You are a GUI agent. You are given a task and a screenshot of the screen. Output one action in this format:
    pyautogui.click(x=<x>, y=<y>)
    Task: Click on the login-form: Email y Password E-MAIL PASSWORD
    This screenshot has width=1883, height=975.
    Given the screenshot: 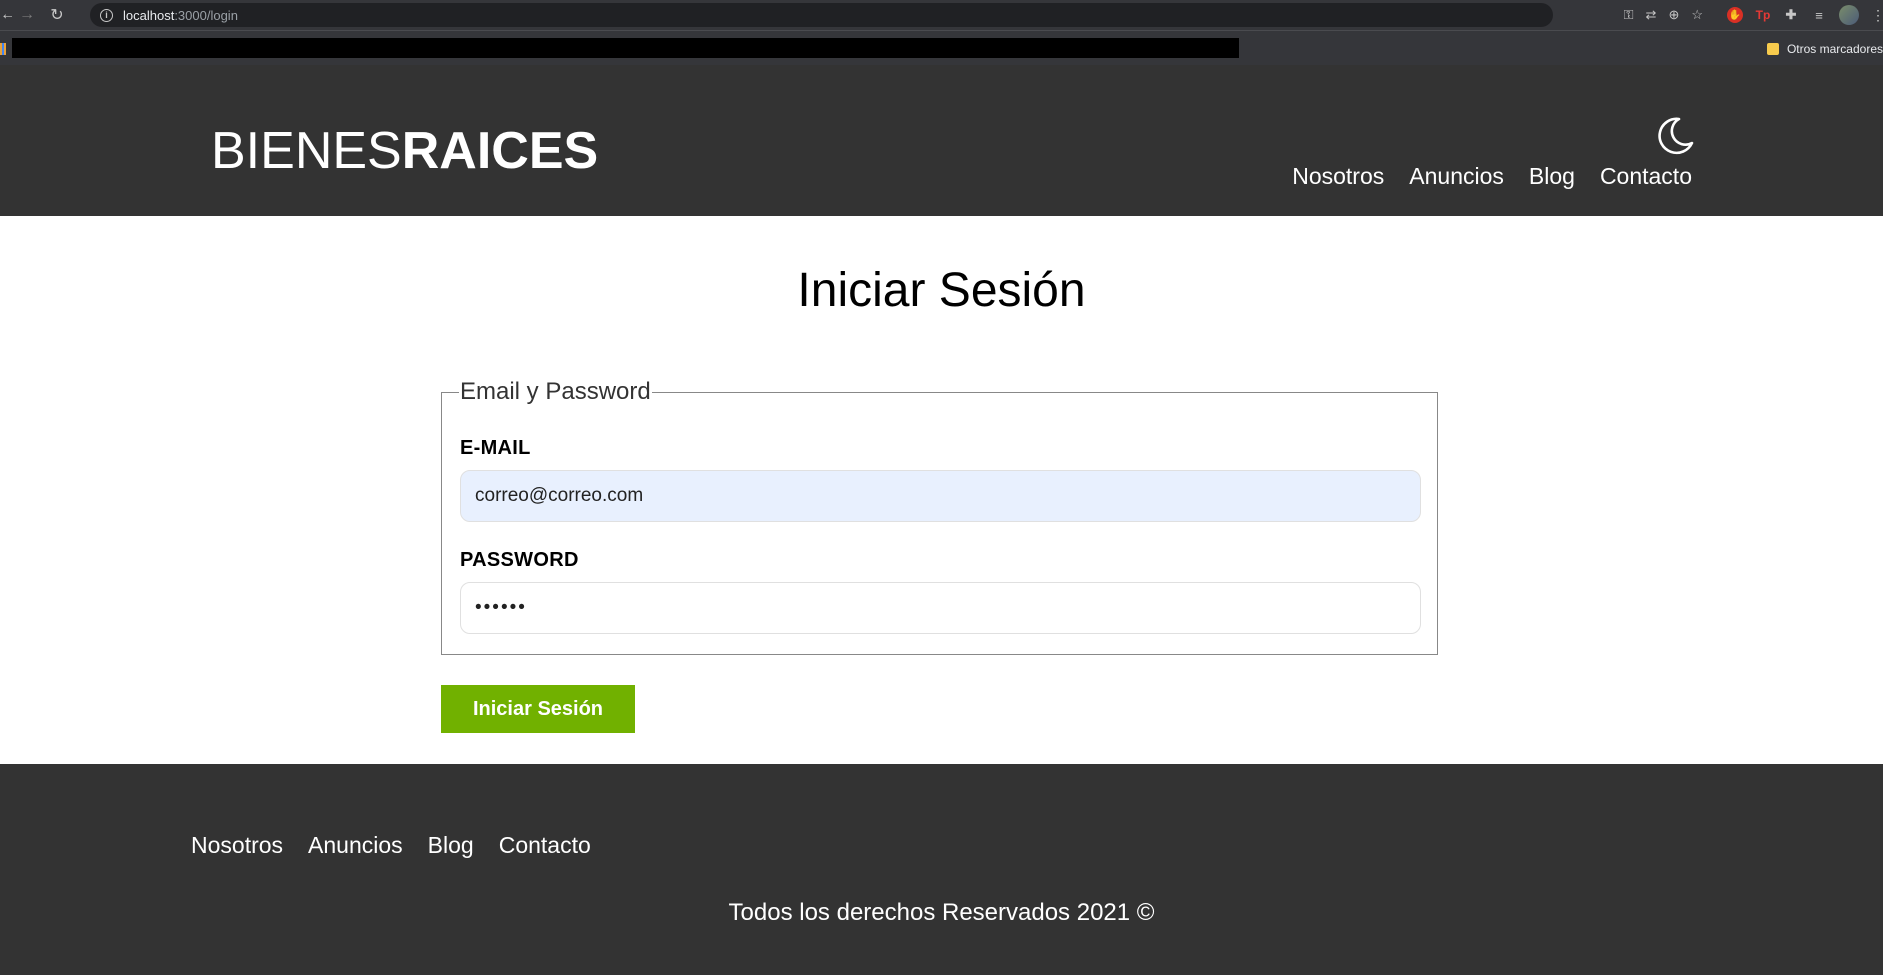 What is the action you would take?
    pyautogui.click(x=941, y=517)
    